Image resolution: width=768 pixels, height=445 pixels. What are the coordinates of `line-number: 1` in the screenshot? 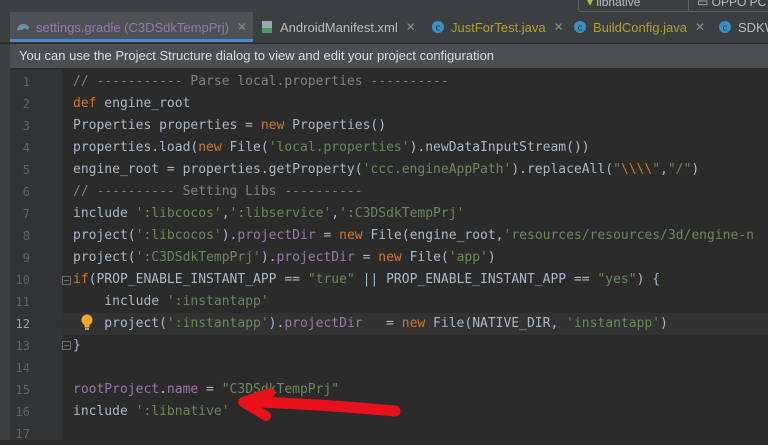 It's located at (26, 82).